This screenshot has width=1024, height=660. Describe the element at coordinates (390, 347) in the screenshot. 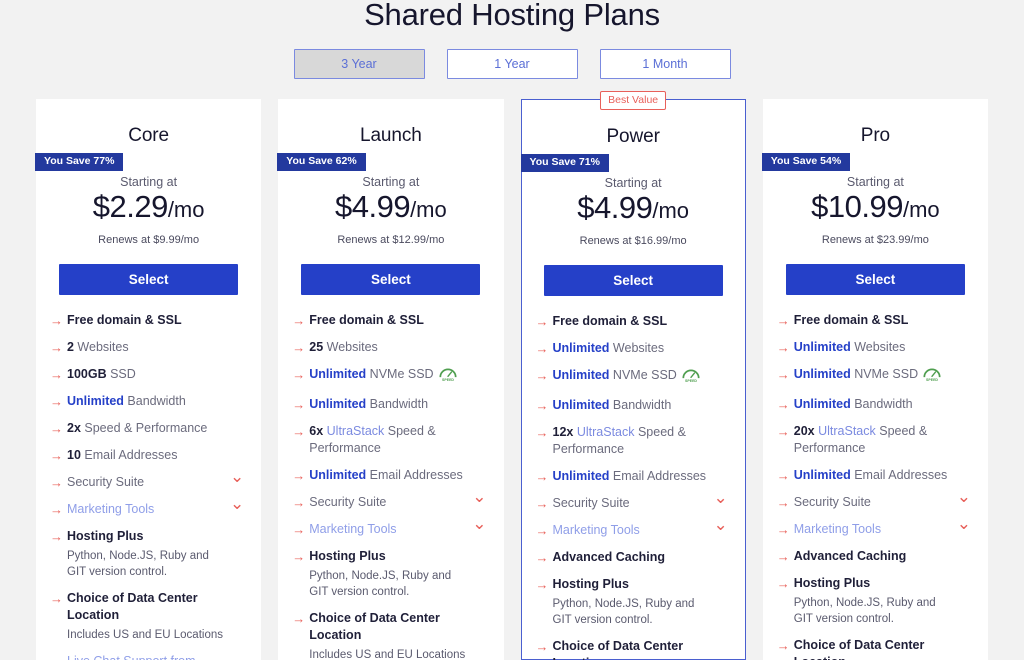

I see `feature-text: 25 Websites` at that location.